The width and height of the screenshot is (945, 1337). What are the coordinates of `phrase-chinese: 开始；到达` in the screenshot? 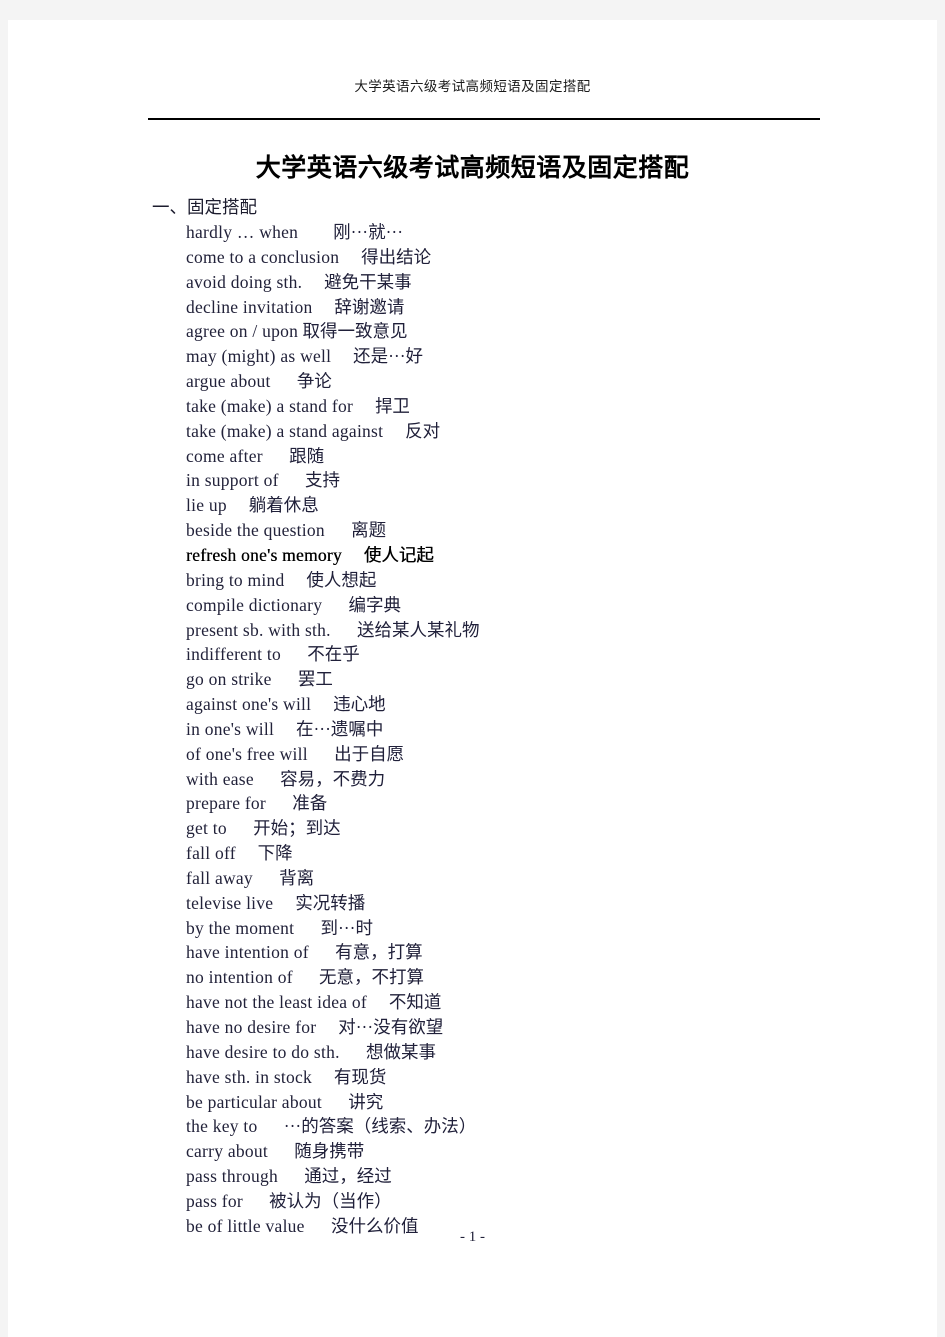 It's located at (297, 828).